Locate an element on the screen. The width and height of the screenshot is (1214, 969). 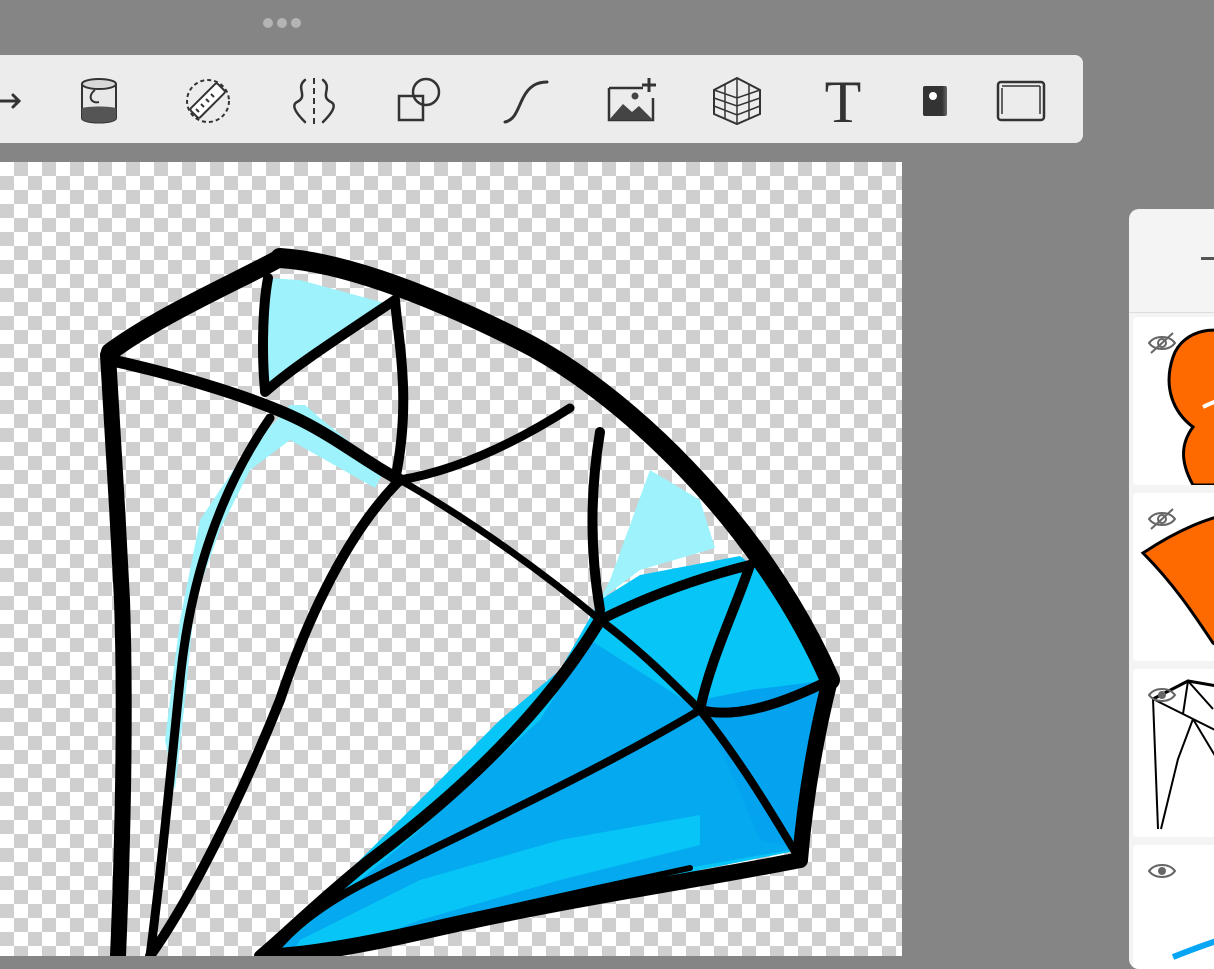
minus-icon is located at coordinates (1207, 258).